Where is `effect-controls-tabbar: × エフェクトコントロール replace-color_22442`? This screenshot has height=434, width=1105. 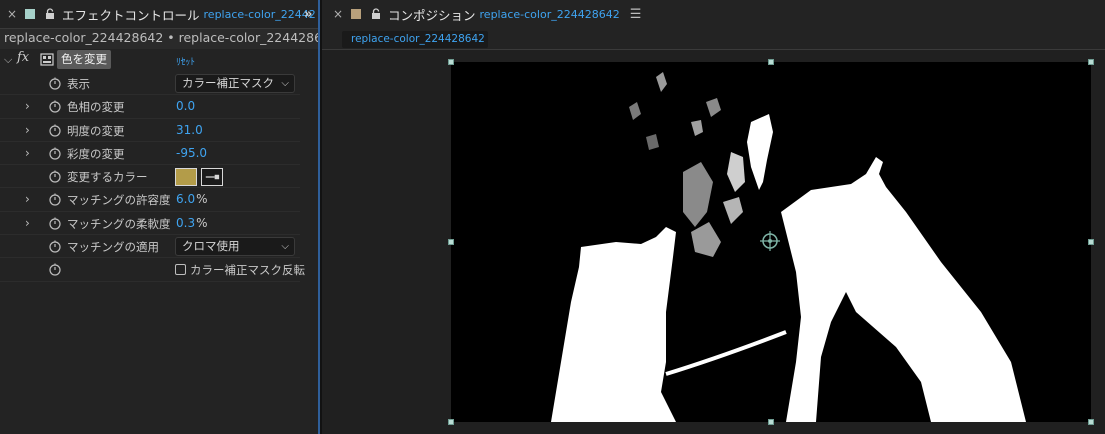
effect-controls-tabbar: × エフェクトコントロール replace-color_22442 is located at coordinates (158, 14).